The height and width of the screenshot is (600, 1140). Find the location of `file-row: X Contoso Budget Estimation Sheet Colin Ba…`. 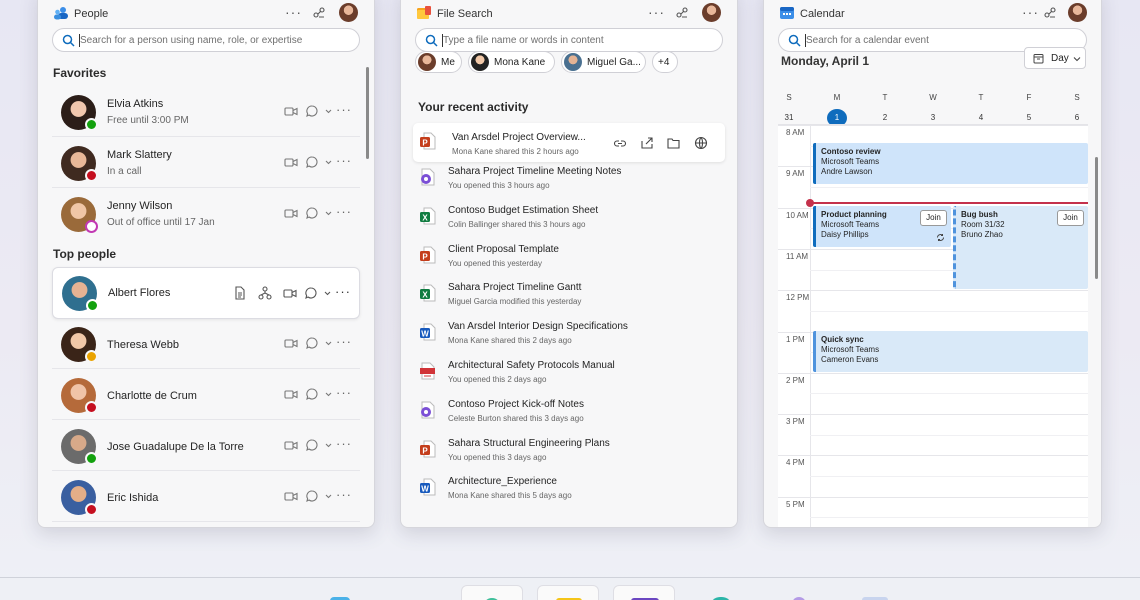

file-row: X Contoso Budget Estimation Sheet Colin Ba… is located at coordinates (569, 217).